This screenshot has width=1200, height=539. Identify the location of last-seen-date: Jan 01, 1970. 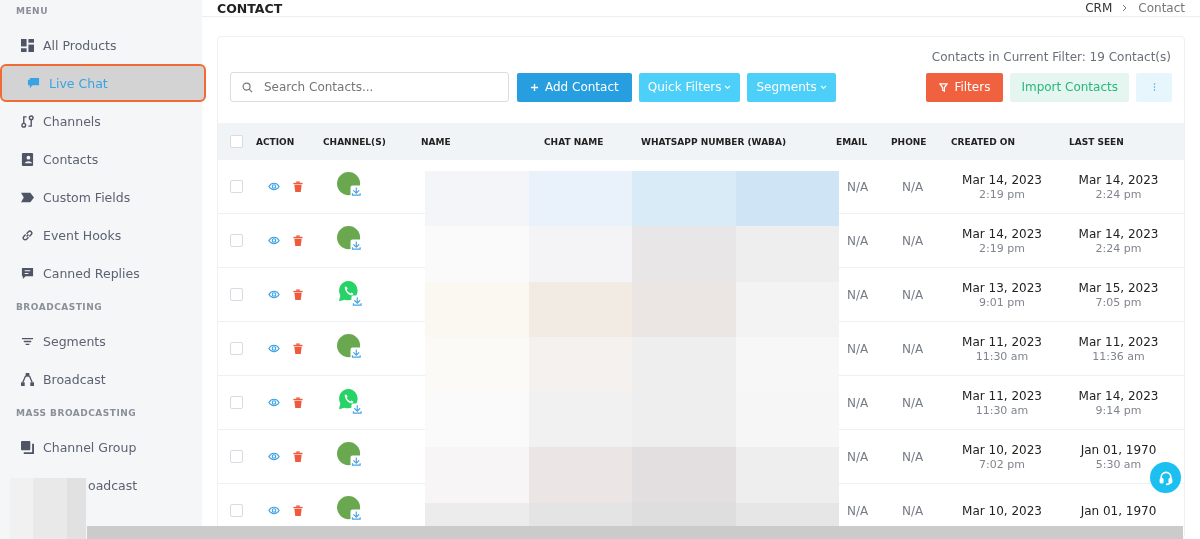
(1118, 510).